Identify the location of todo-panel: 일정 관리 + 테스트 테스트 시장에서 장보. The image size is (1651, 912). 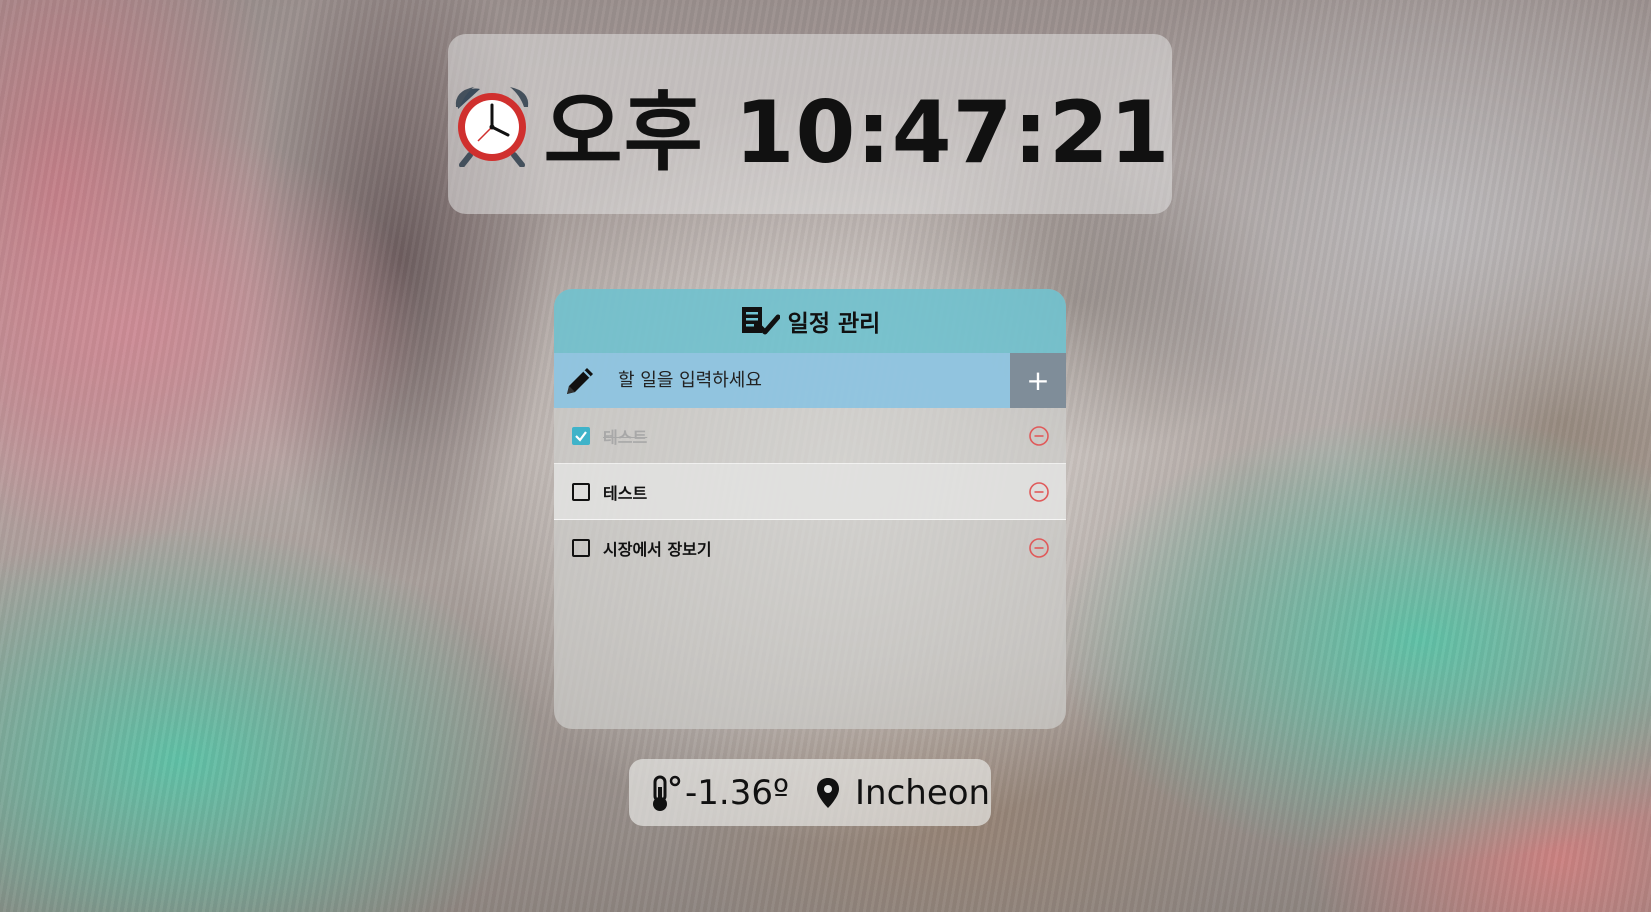
(810, 509).